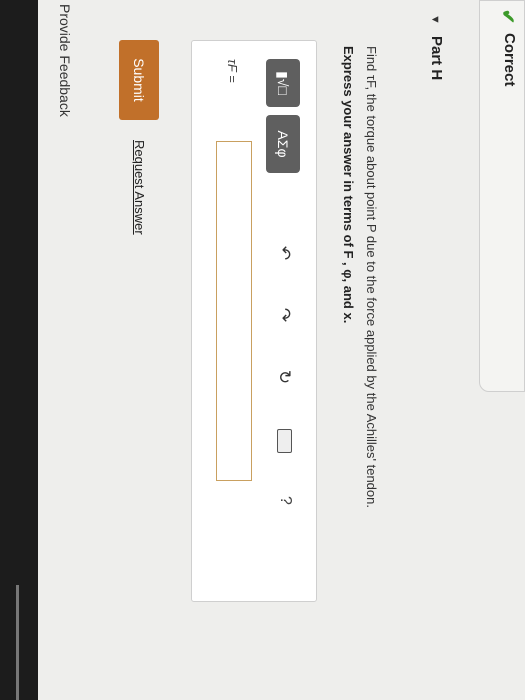 The height and width of the screenshot is (700, 525). What do you see at coordinates (234, 311) in the screenshot?
I see `answer-input` at bounding box center [234, 311].